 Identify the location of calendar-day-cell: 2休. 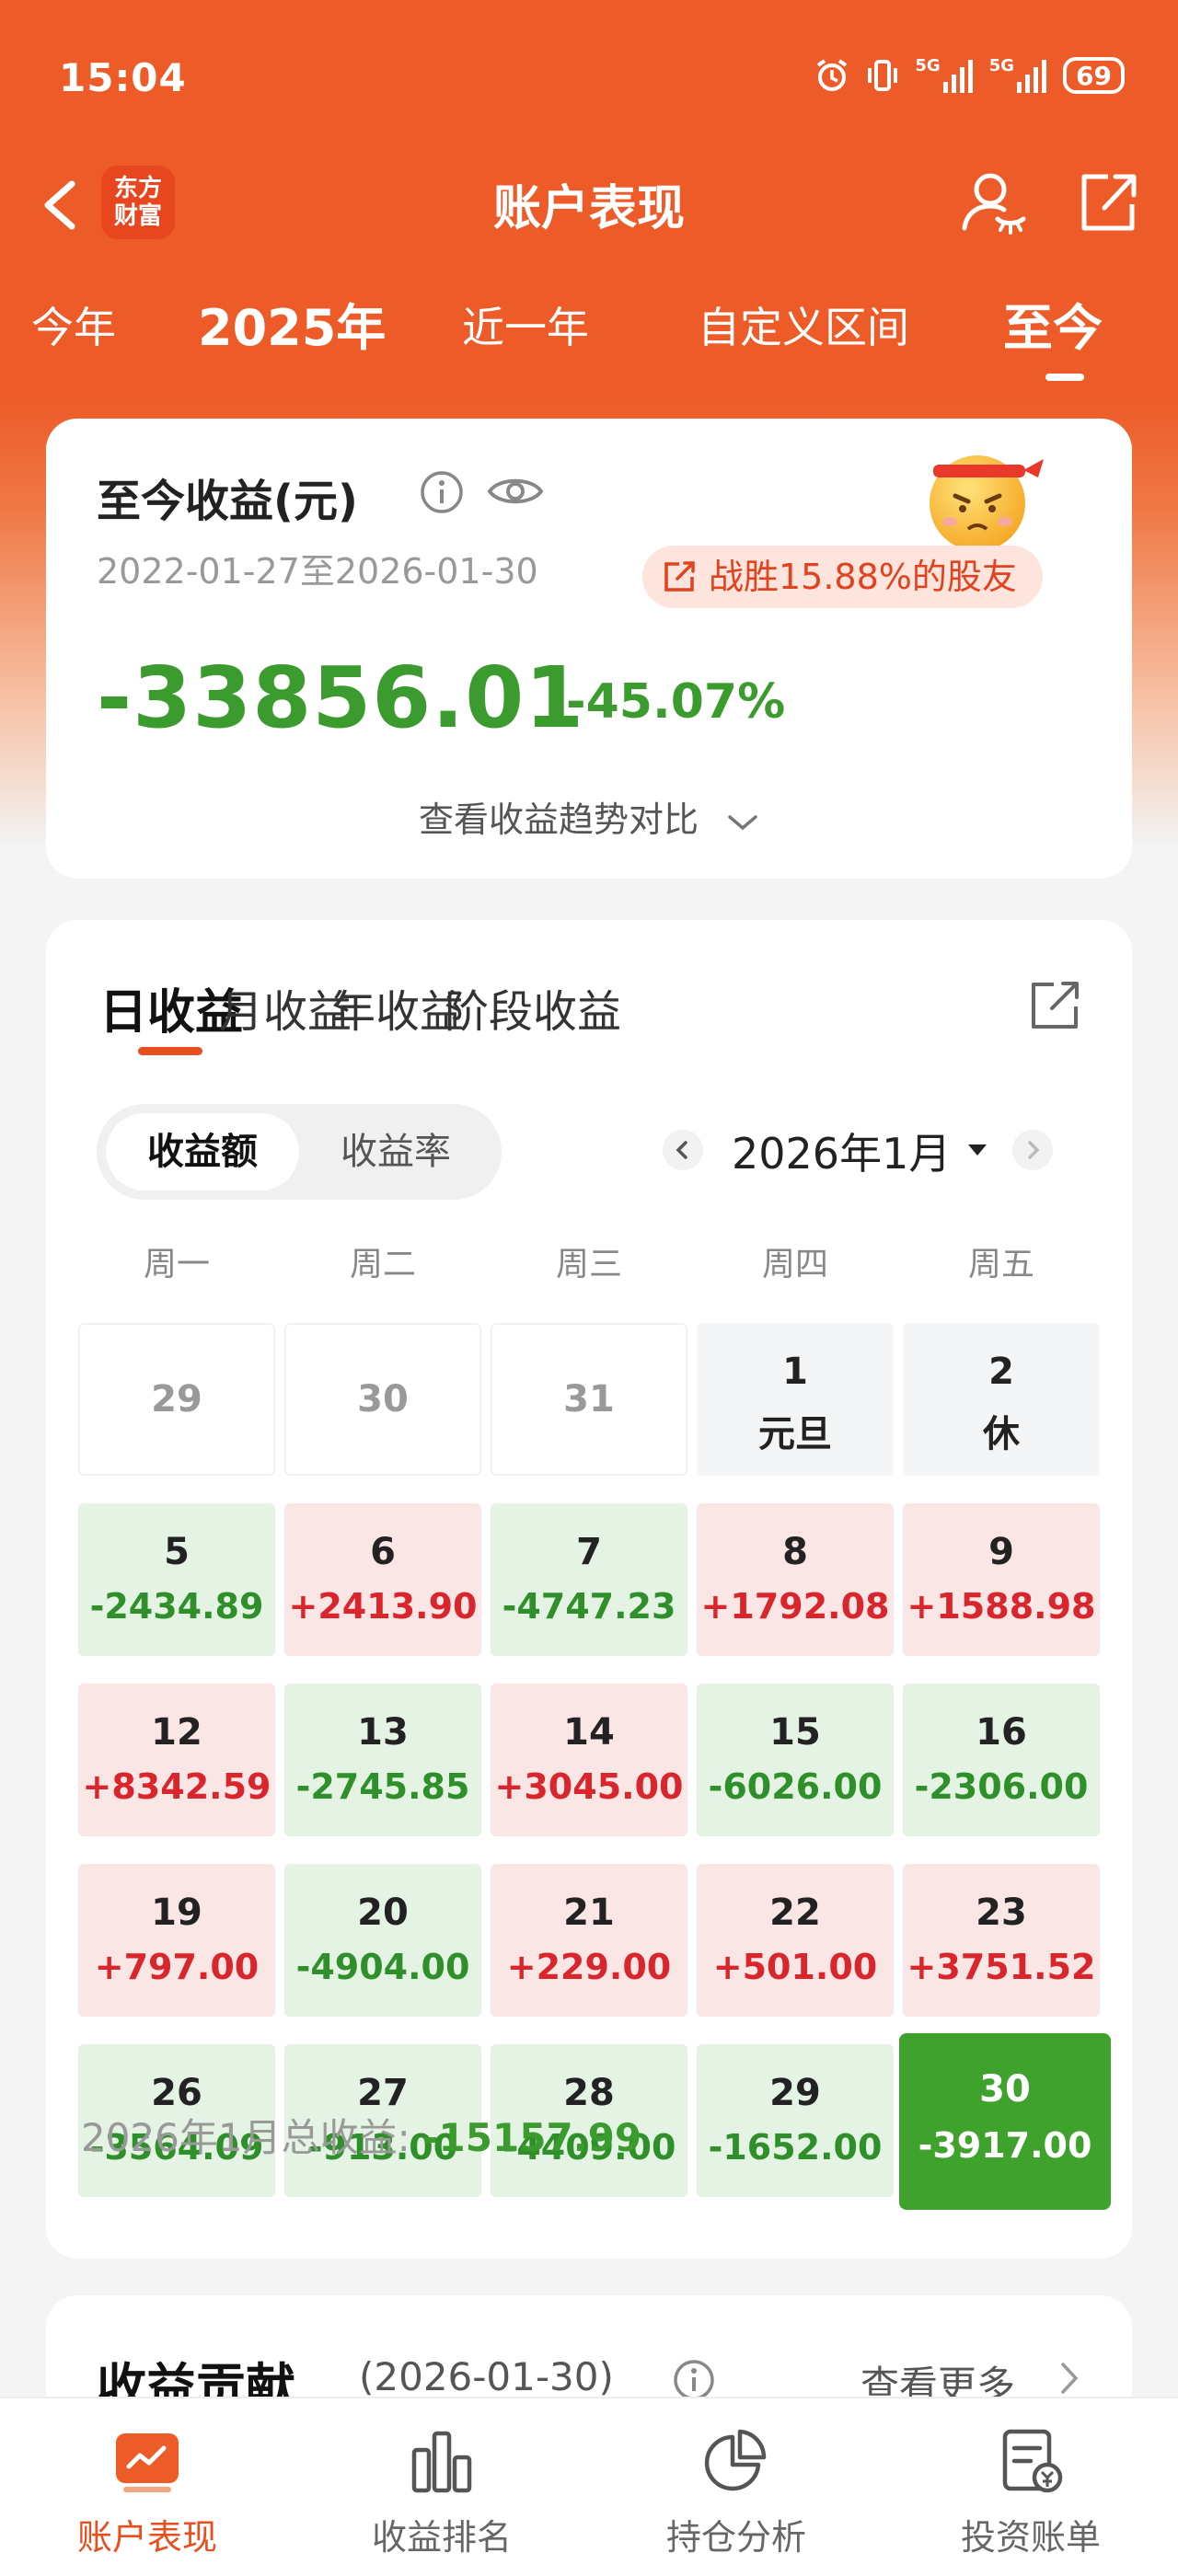
(1002, 1399).